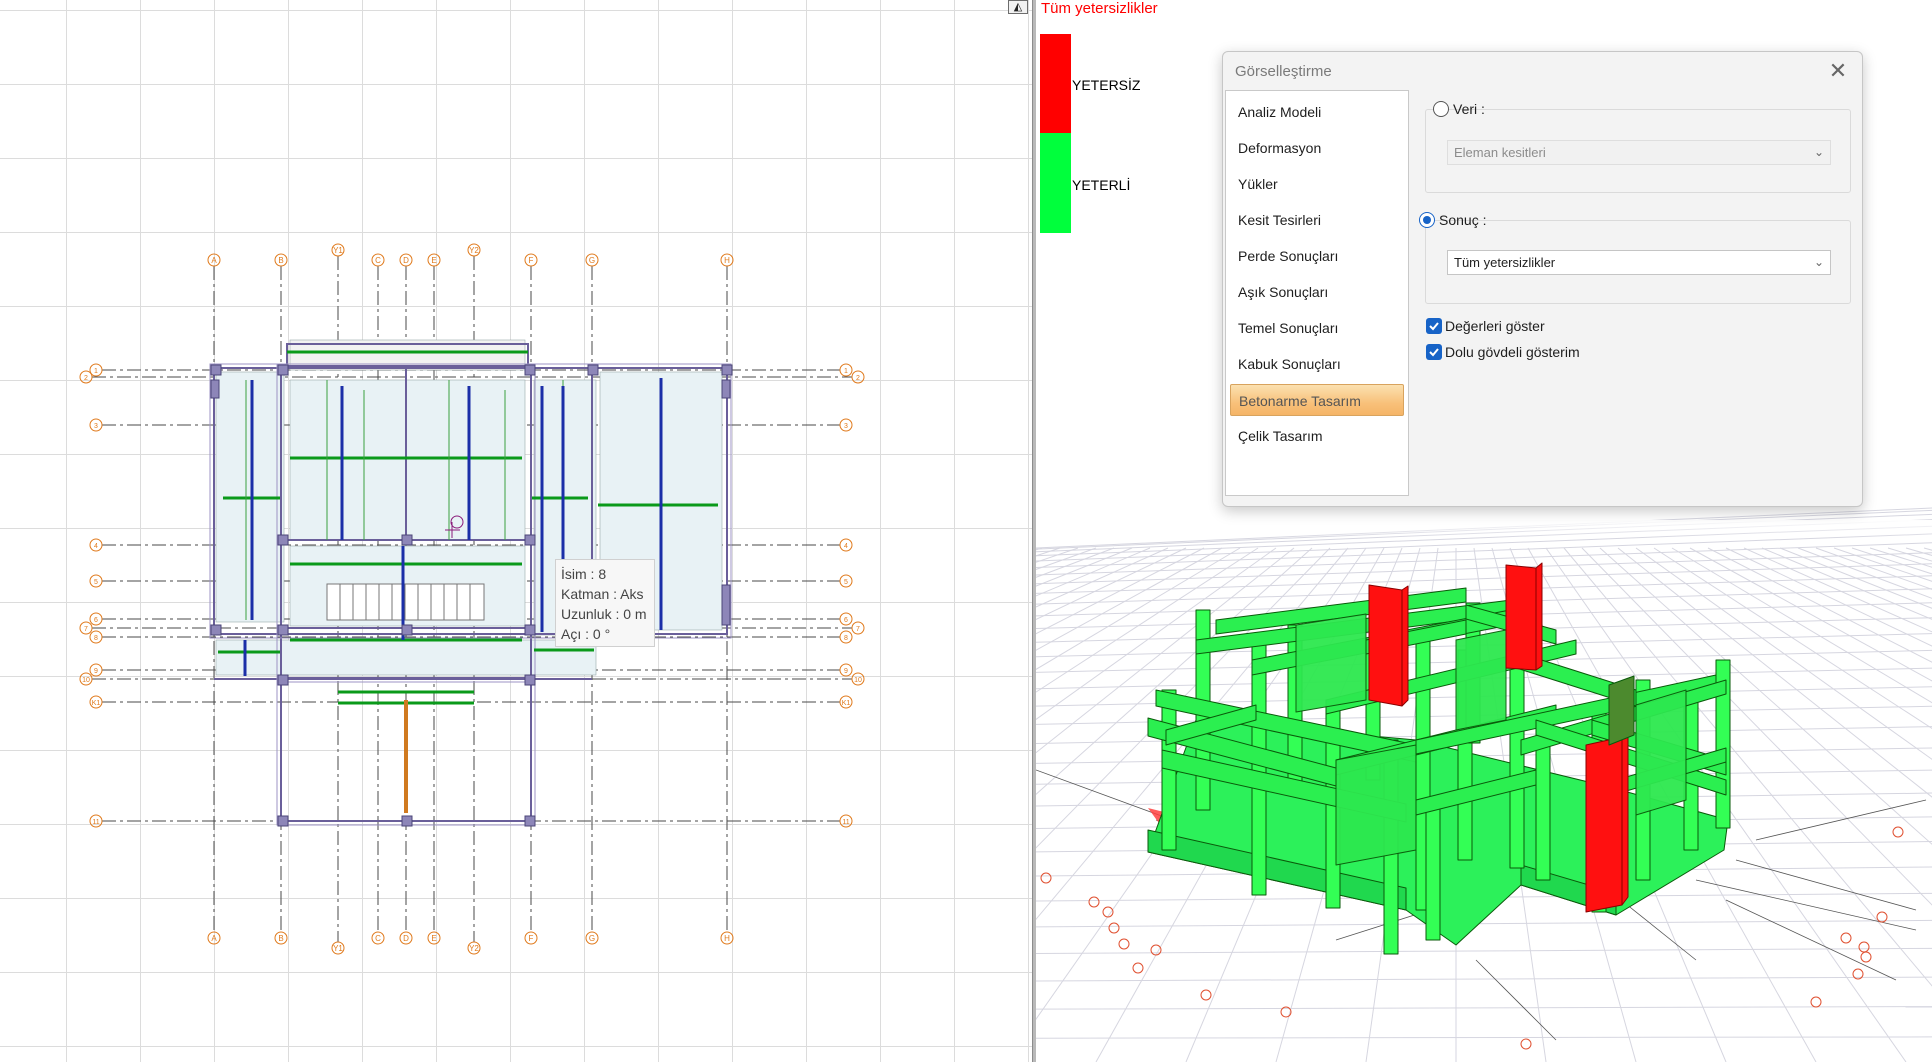  I want to click on nav-item-shell-results: Kabuk Sonuçları, so click(1317, 364).